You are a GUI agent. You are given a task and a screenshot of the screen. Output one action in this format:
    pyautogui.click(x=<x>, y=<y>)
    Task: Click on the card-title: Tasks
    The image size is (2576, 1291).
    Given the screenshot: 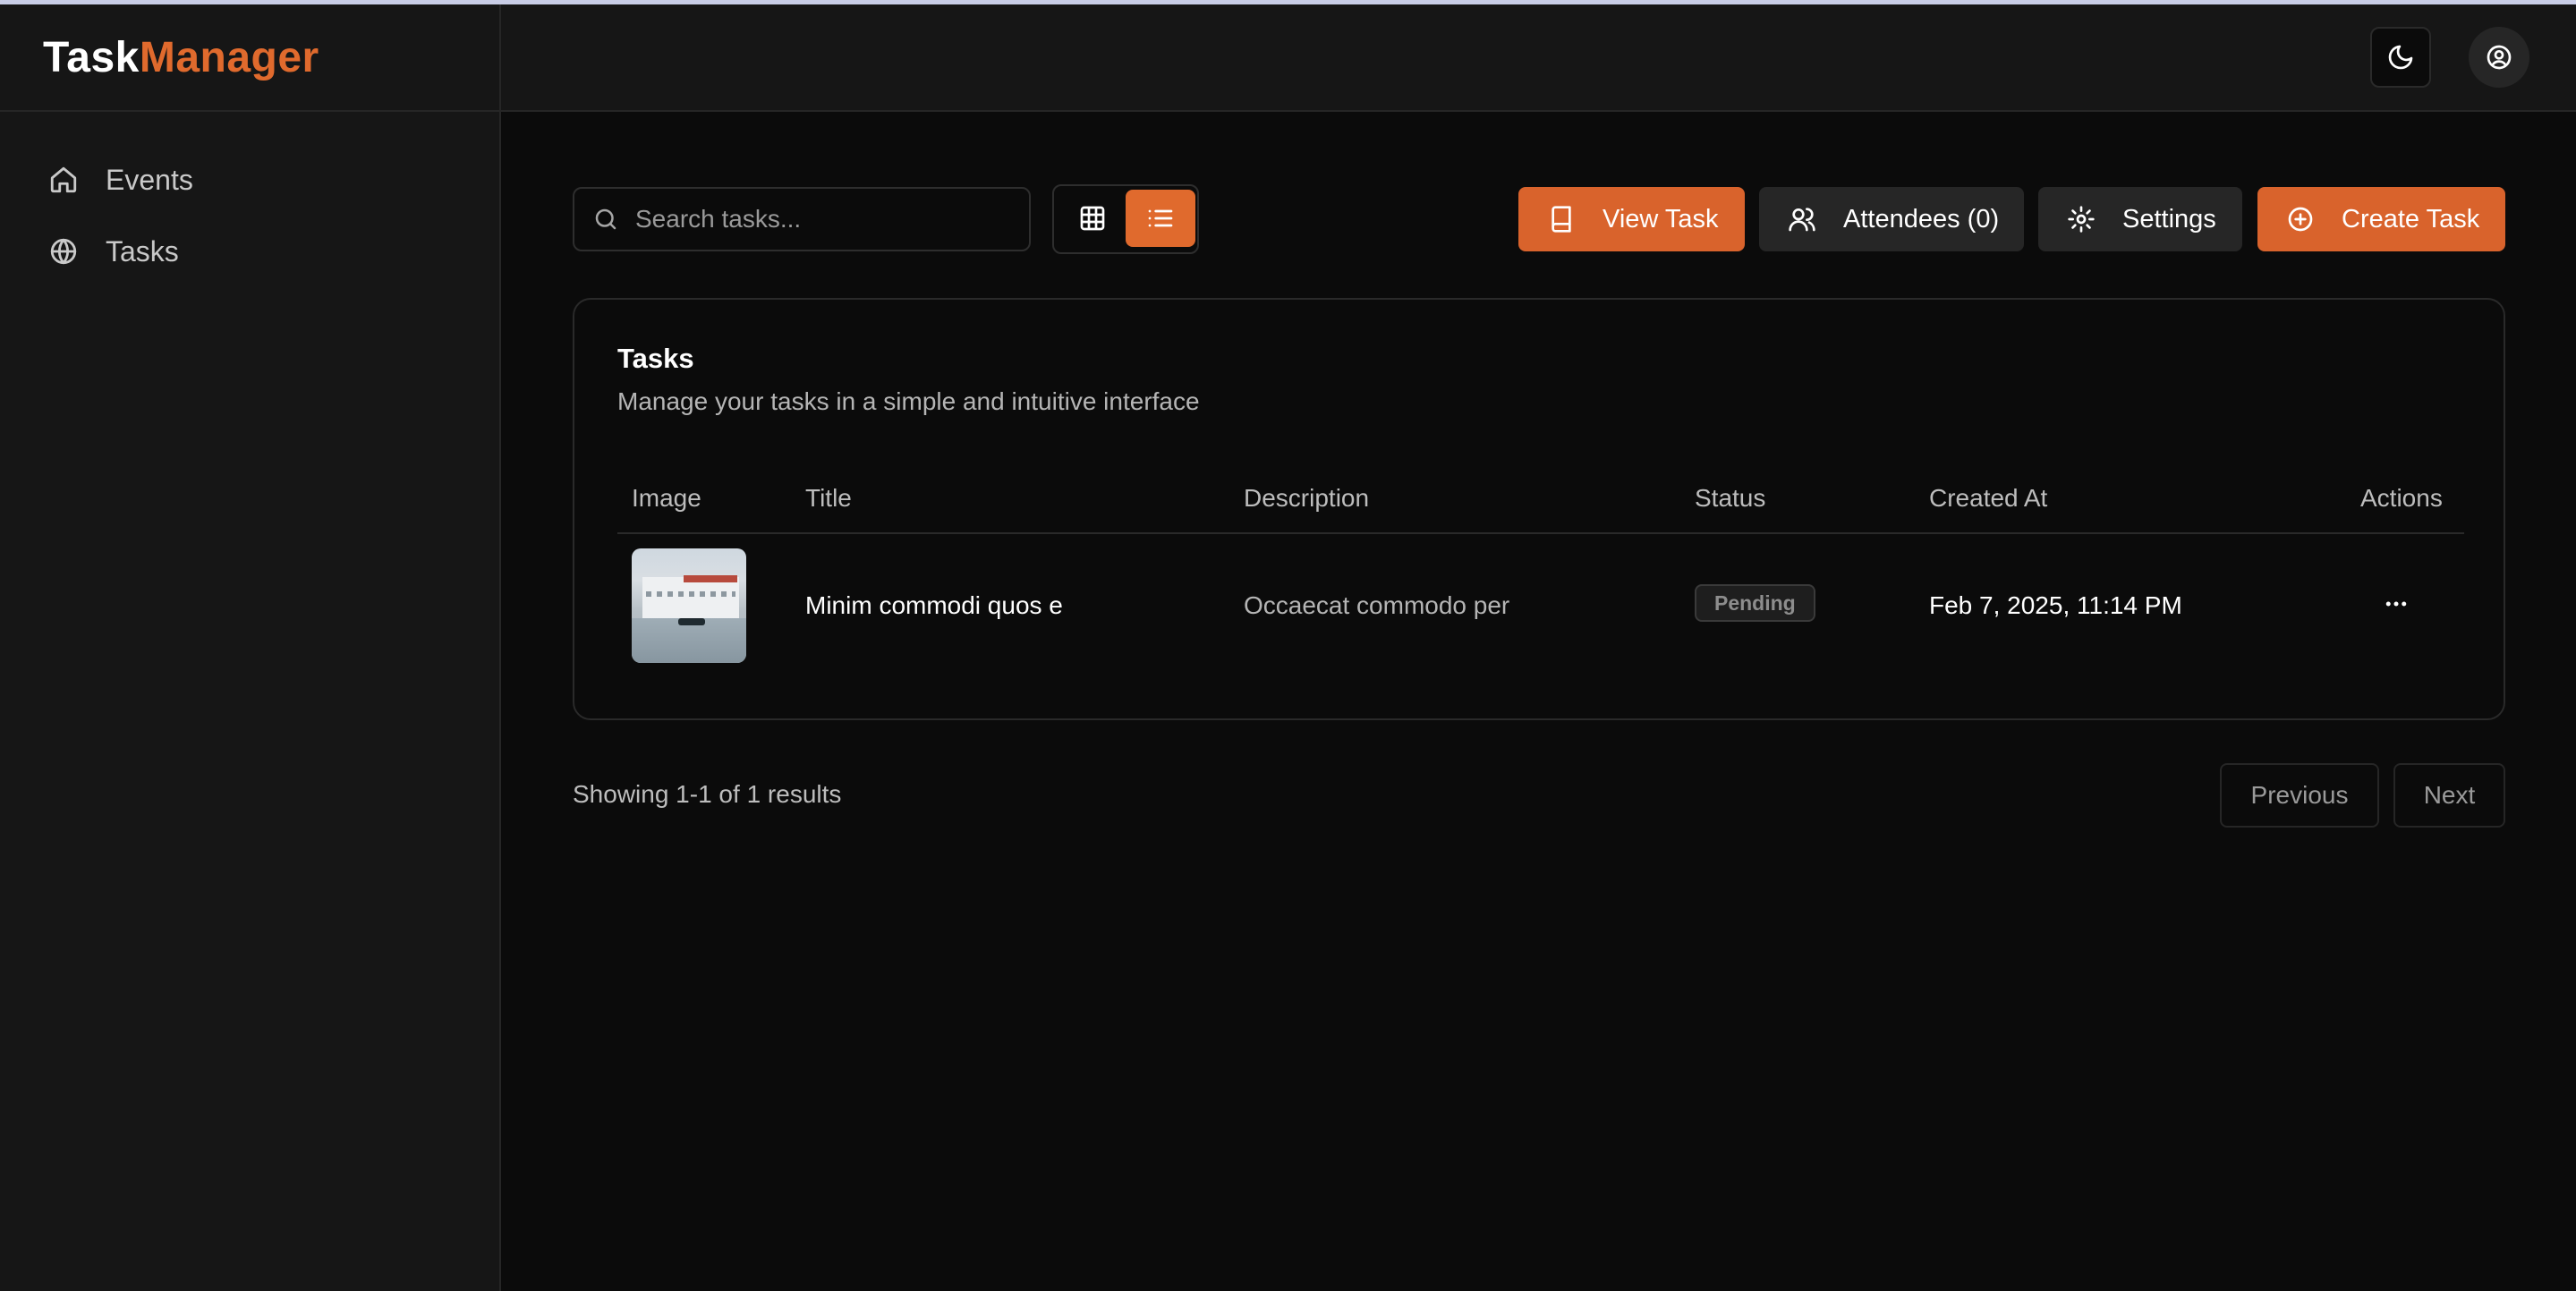 What is the action you would take?
    pyautogui.click(x=655, y=358)
    